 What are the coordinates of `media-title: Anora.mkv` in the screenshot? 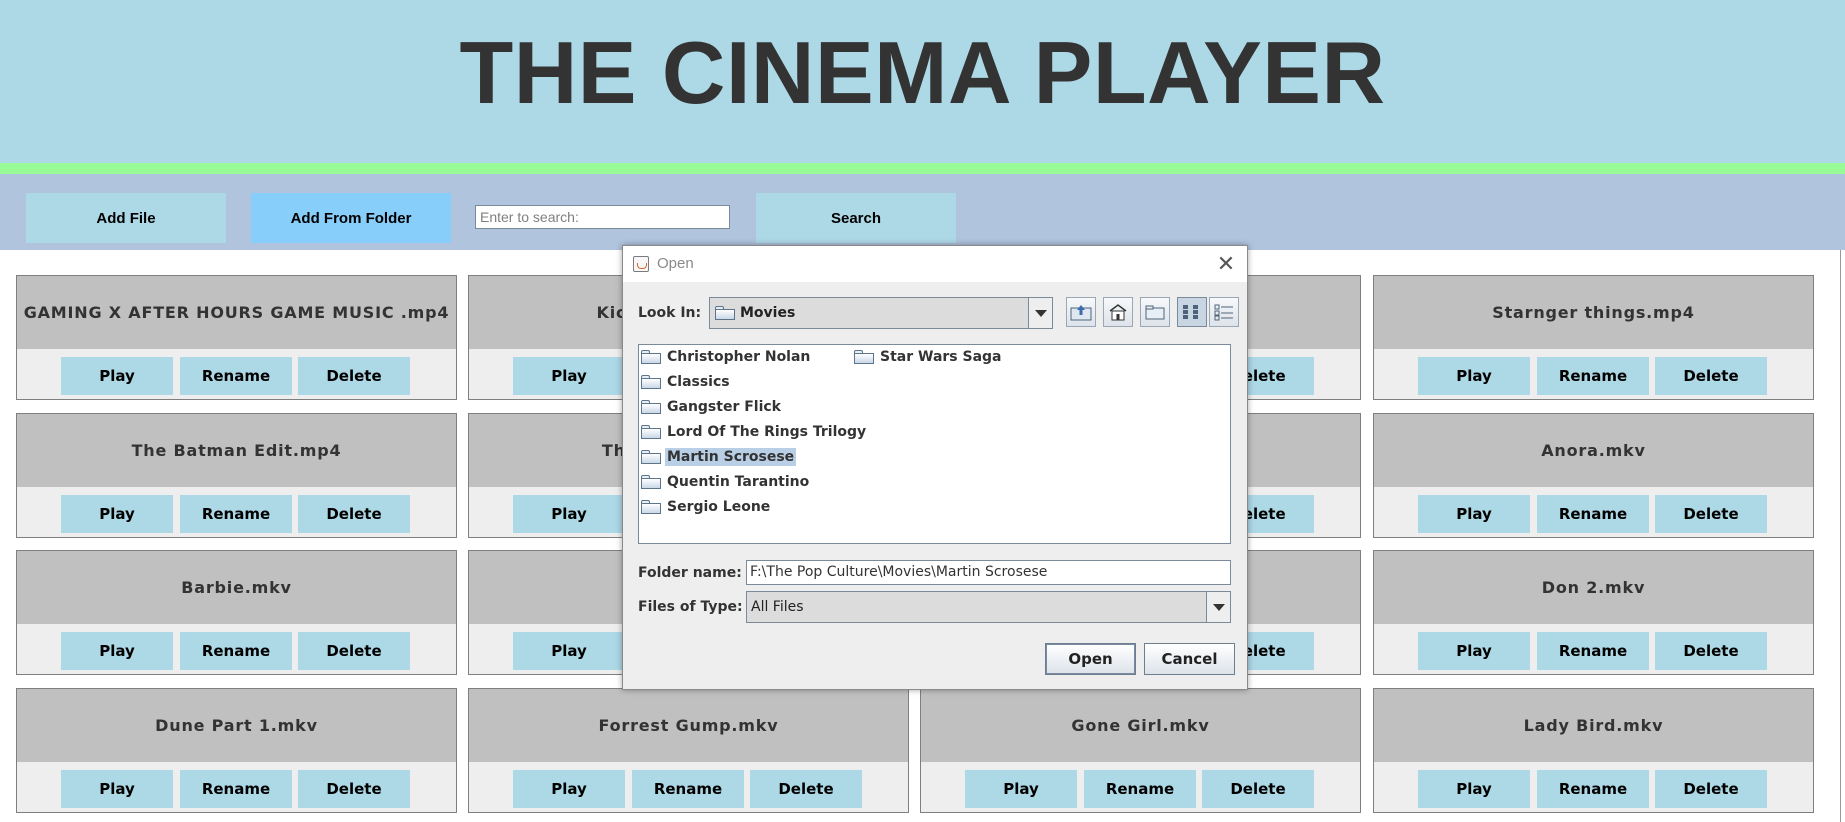 It's located at (1593, 450).